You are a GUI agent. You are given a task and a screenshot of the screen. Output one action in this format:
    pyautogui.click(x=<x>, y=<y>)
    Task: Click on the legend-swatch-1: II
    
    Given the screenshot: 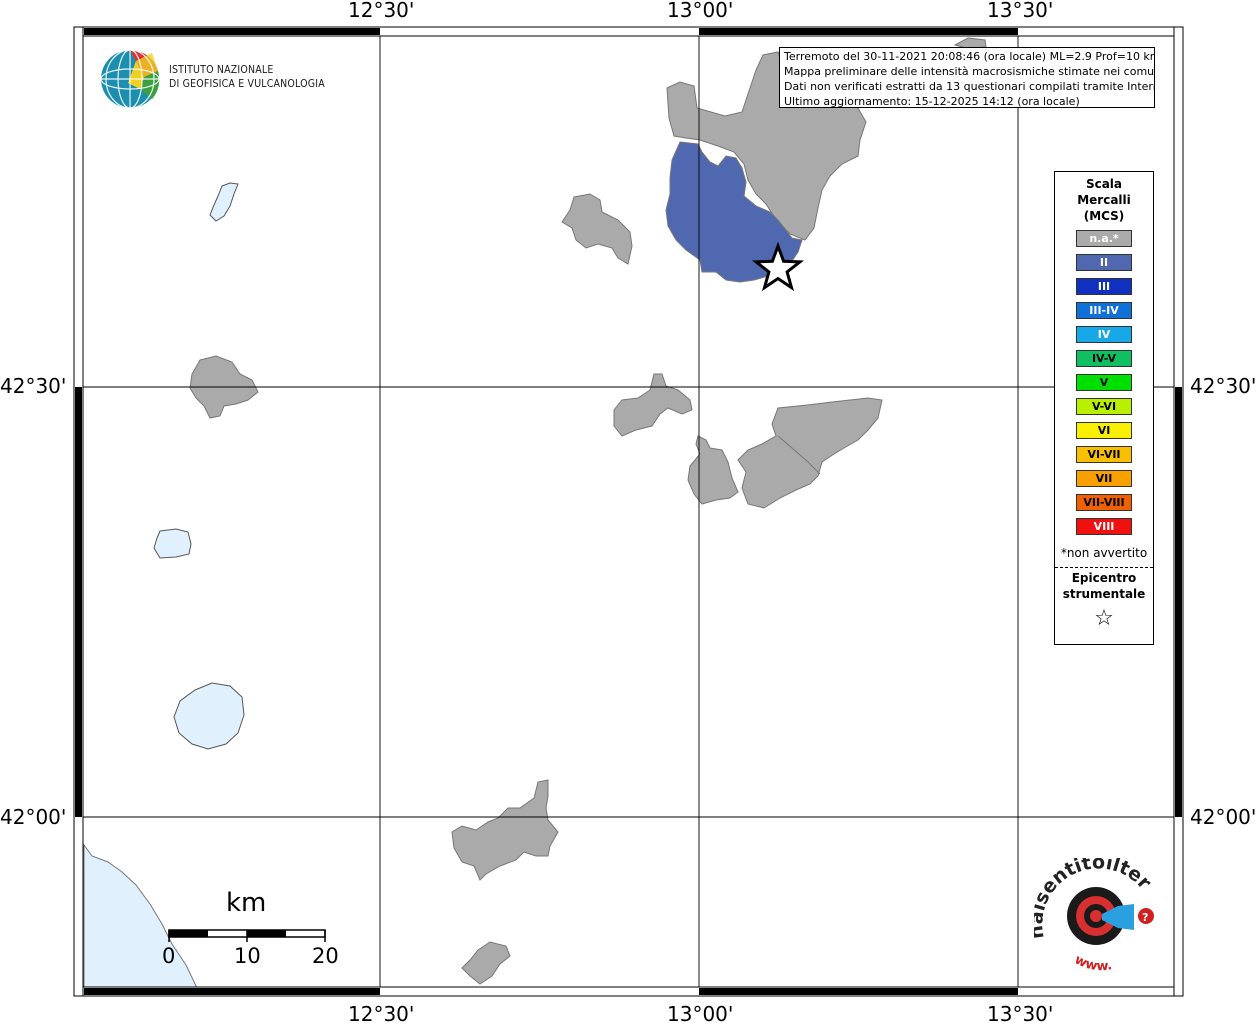 What is the action you would take?
    pyautogui.click(x=1104, y=262)
    